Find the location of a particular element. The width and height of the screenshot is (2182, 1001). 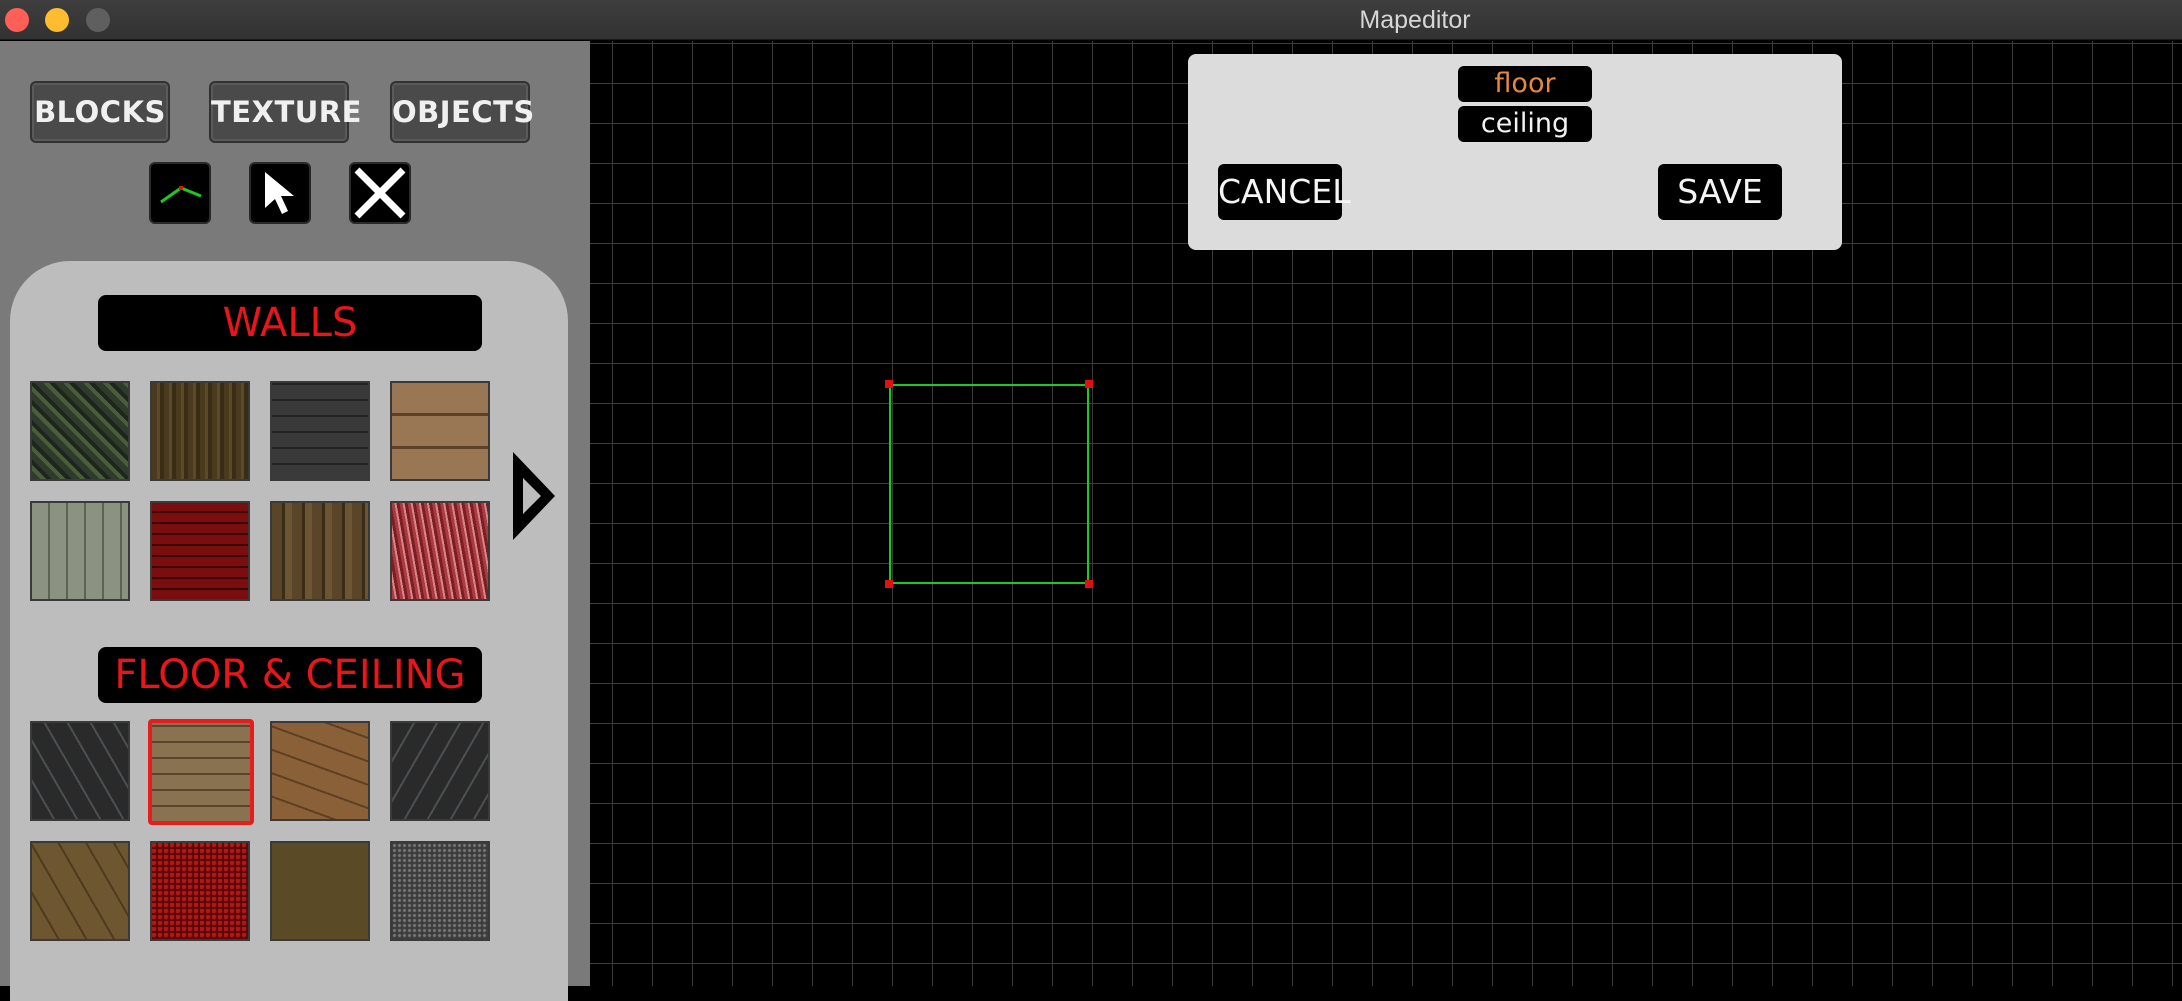

floor-texture-brown-hex-tile is located at coordinates (80, 891).